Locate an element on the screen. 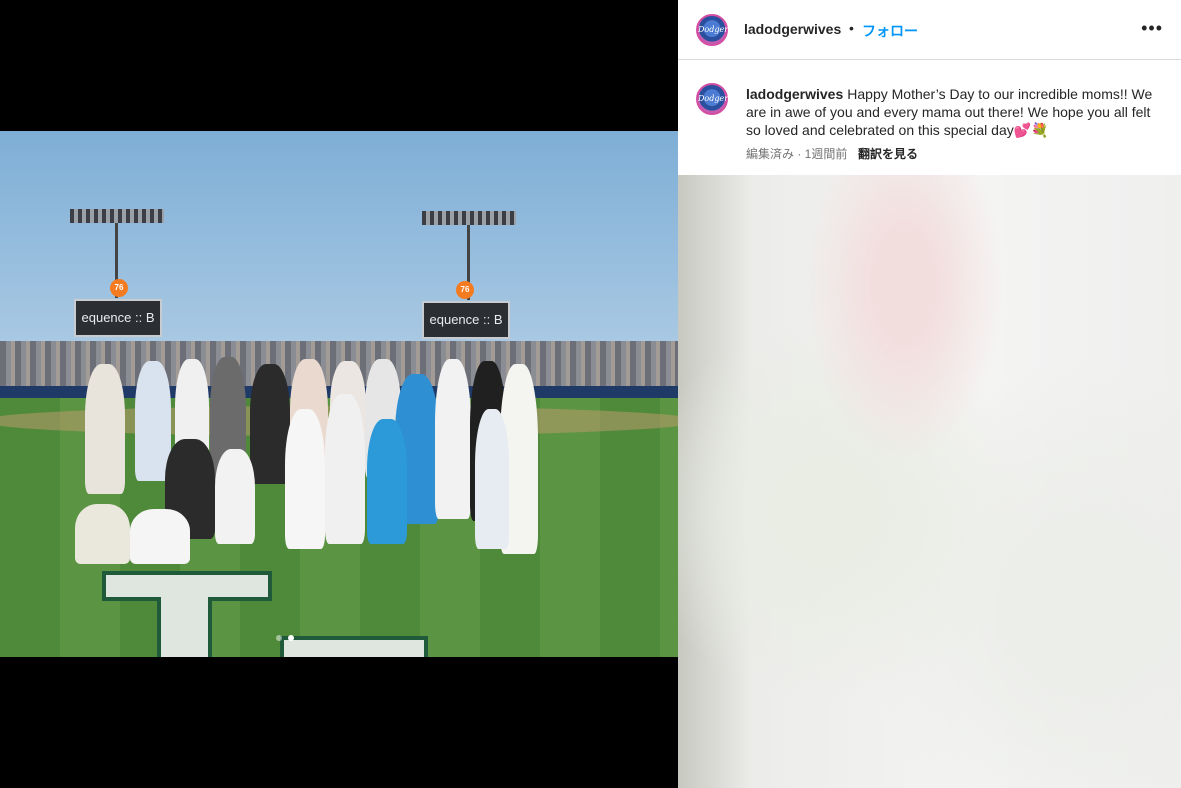 The width and height of the screenshot is (1181, 788). gas-station-badge-left: 76 is located at coordinates (119, 288).